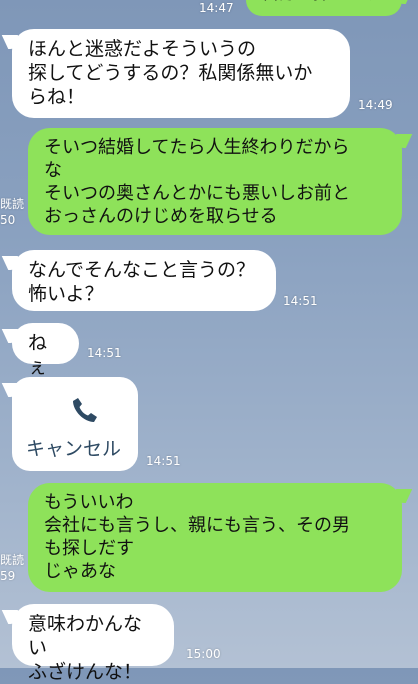  I want to click on call-status-label: キャンセル, so click(74, 449).